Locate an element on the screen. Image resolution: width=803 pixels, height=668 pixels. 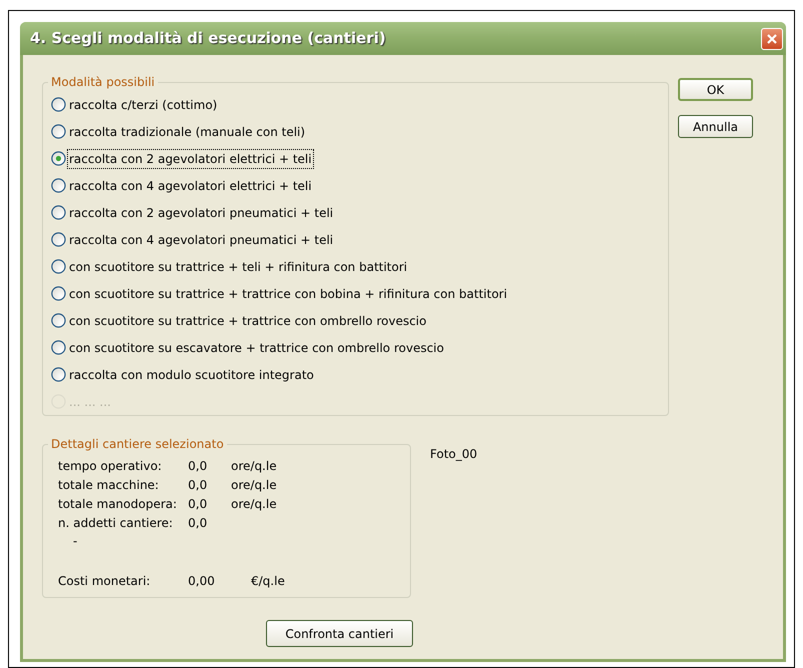
dialog-button: Annulla is located at coordinates (715, 126).